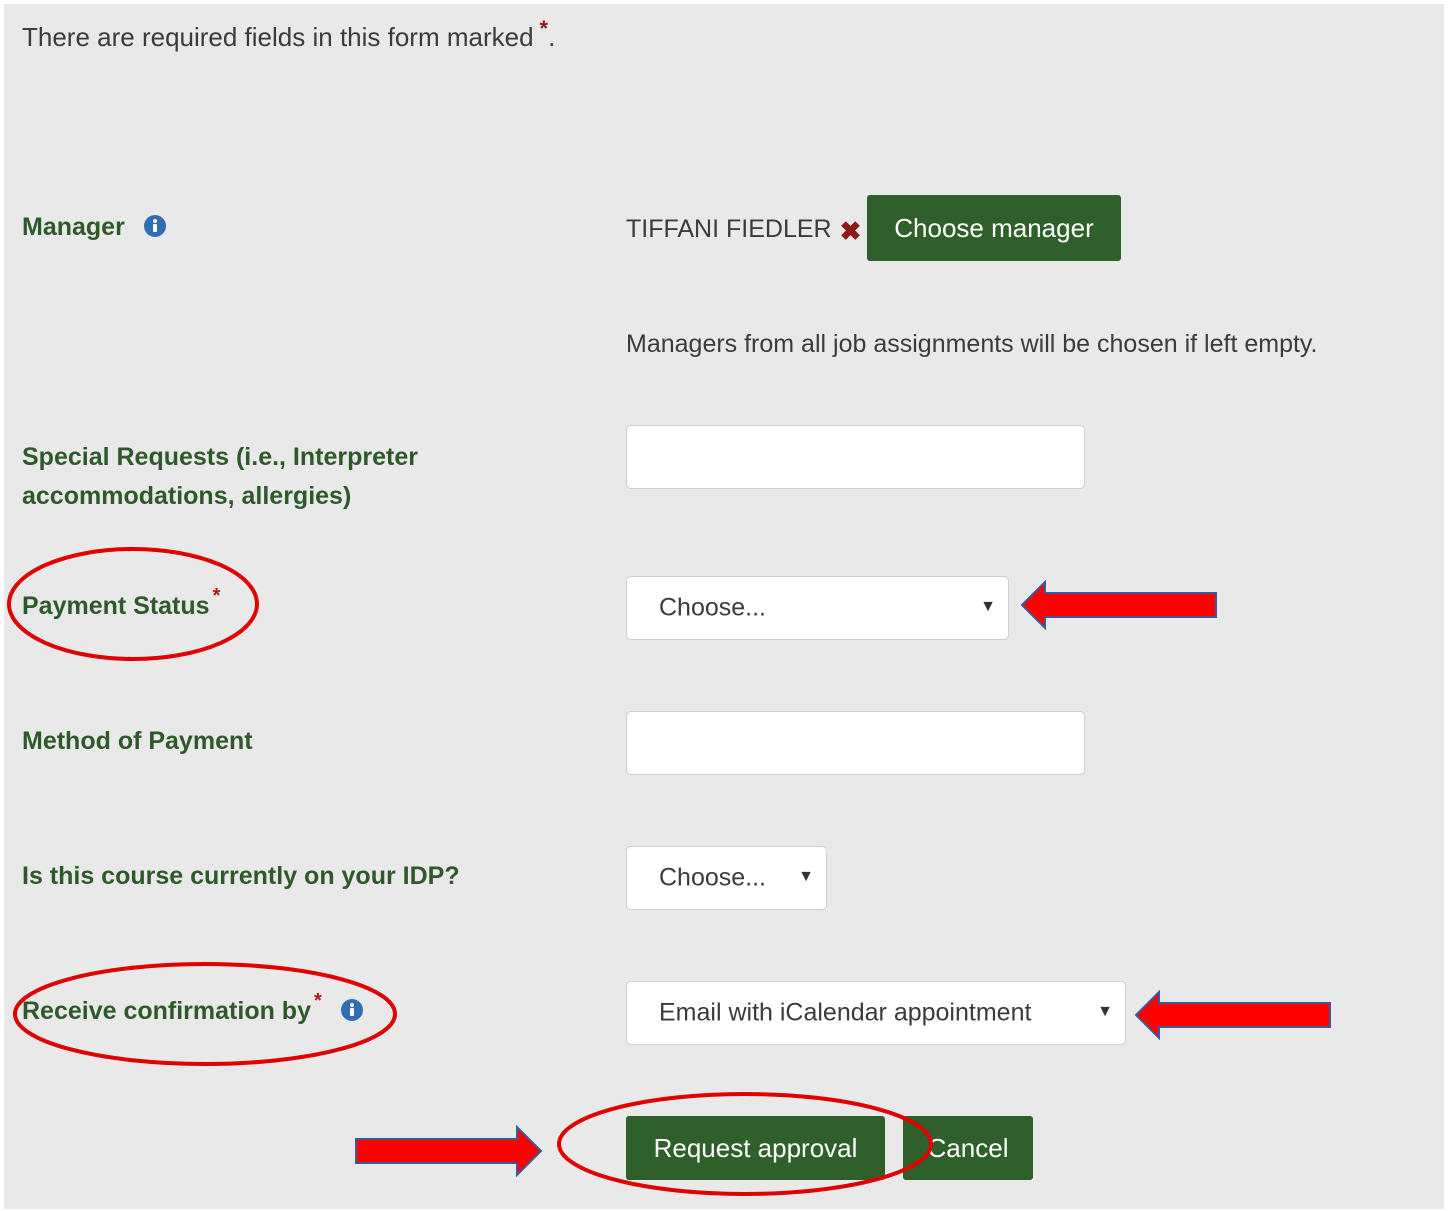  What do you see at coordinates (137, 741) in the screenshot?
I see `method-of-payment-label: Method of Payment` at bounding box center [137, 741].